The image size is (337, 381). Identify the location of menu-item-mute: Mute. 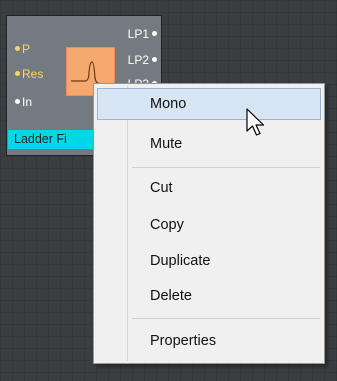
(209, 144).